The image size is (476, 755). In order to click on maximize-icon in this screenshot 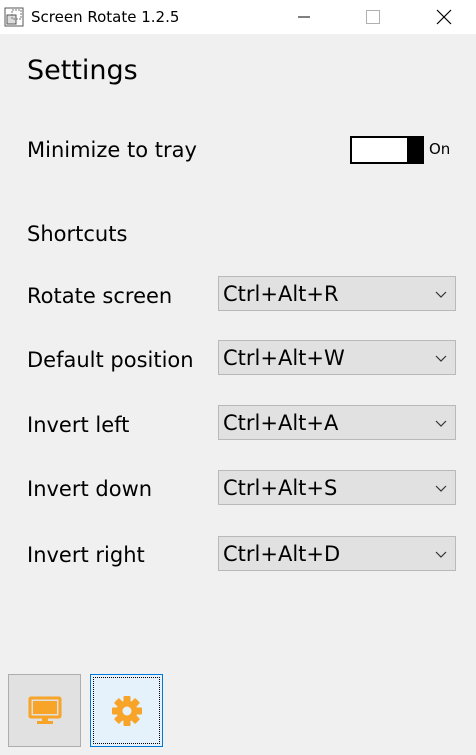, I will do `click(373, 17)`.